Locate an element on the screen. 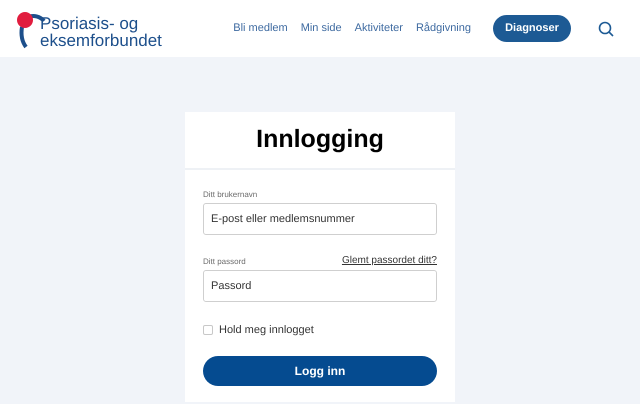 This screenshot has height=404, width=640. logo-text: eksemforbundet is located at coordinates (101, 40).